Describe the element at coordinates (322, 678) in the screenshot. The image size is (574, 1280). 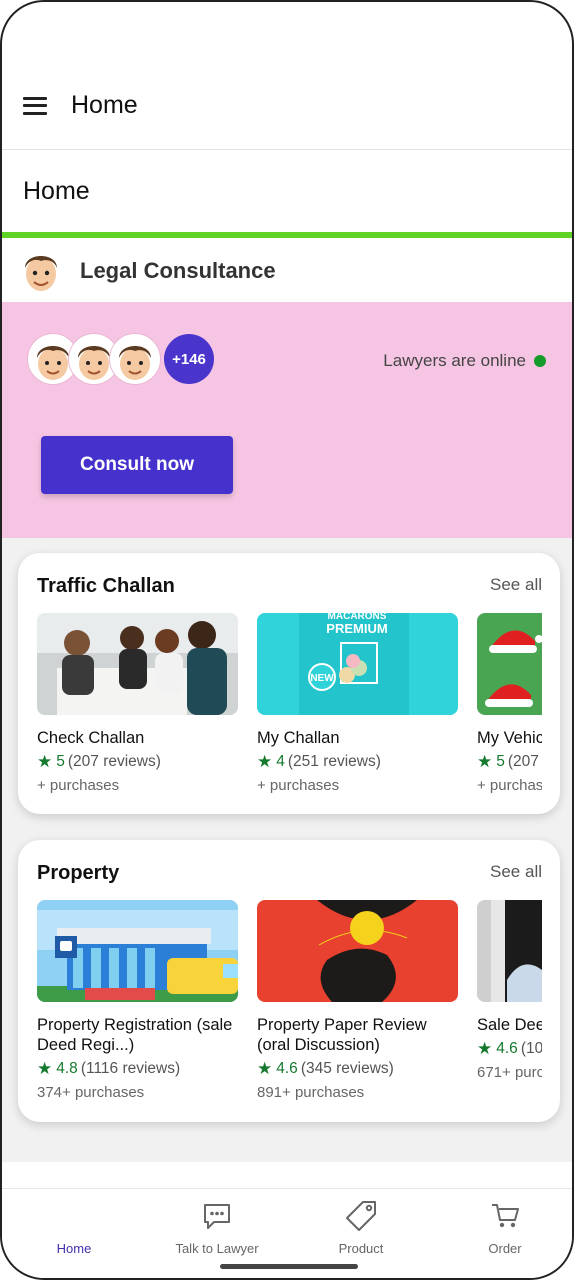
I see `thumb-new-badge: NEW` at that location.